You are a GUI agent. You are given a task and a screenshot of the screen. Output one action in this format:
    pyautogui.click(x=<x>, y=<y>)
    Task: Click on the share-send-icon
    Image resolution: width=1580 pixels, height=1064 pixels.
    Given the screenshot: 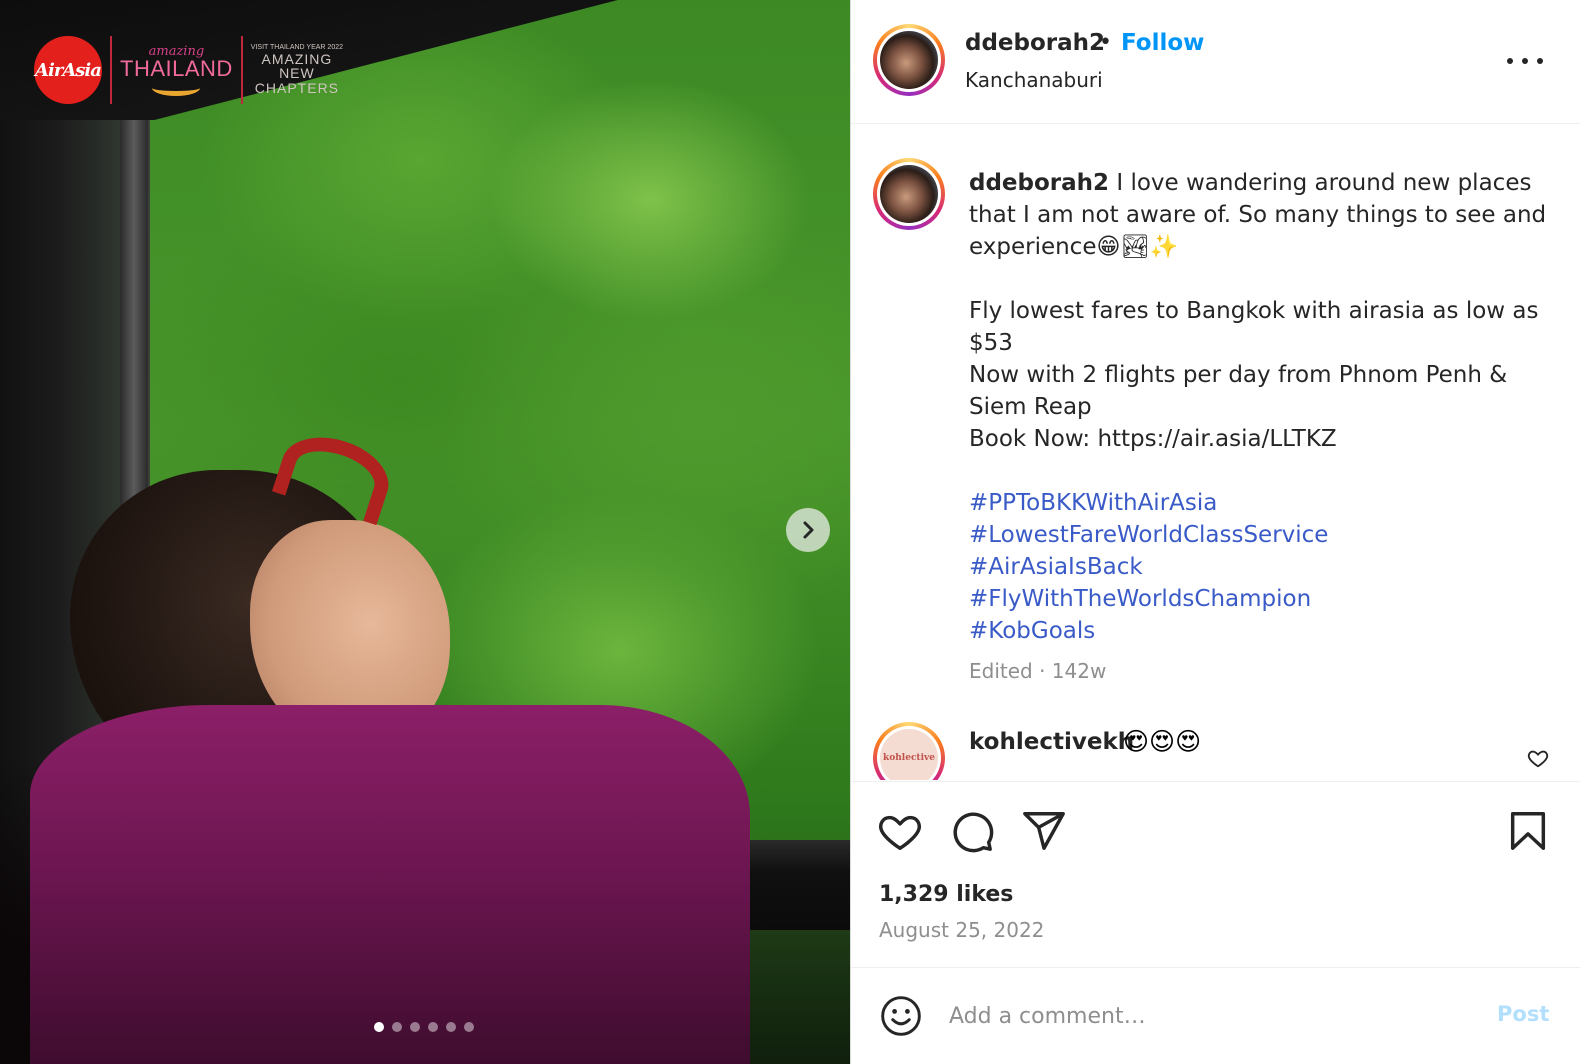 What is the action you would take?
    pyautogui.click(x=1044, y=831)
    